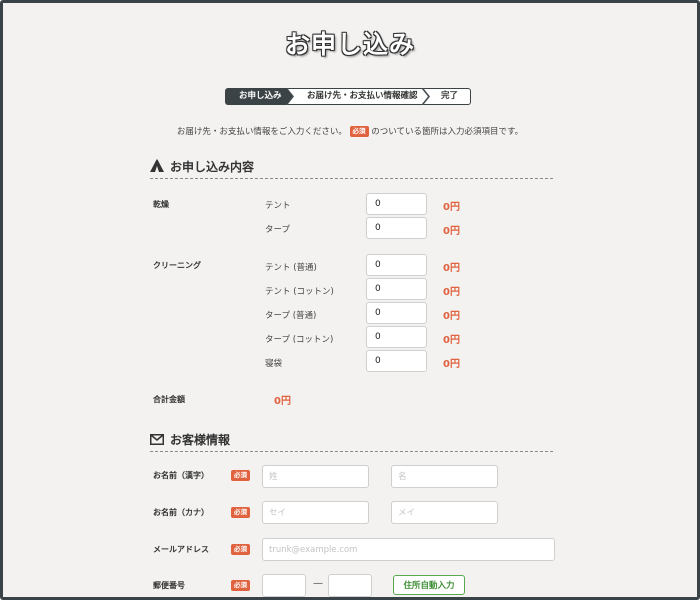 The width and height of the screenshot is (700, 600). I want to click on qty-input-cleaning-tarp-cotton, so click(396, 337).